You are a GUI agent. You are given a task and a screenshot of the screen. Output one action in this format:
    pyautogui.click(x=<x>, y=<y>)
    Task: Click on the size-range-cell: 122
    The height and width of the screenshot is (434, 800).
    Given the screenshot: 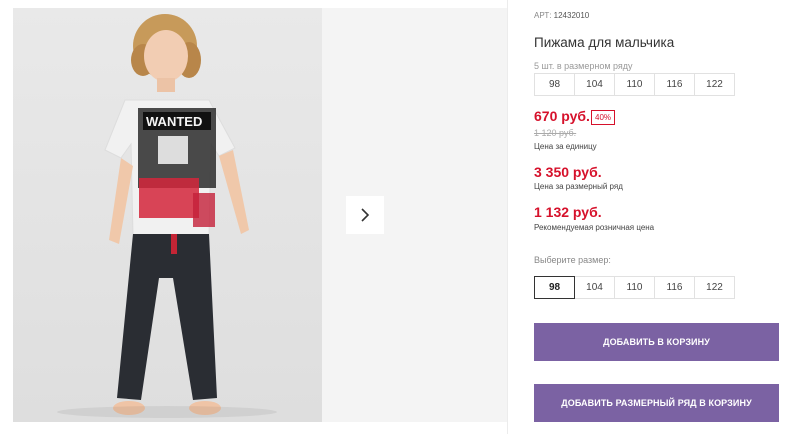 What is the action you would take?
    pyautogui.click(x=714, y=84)
    